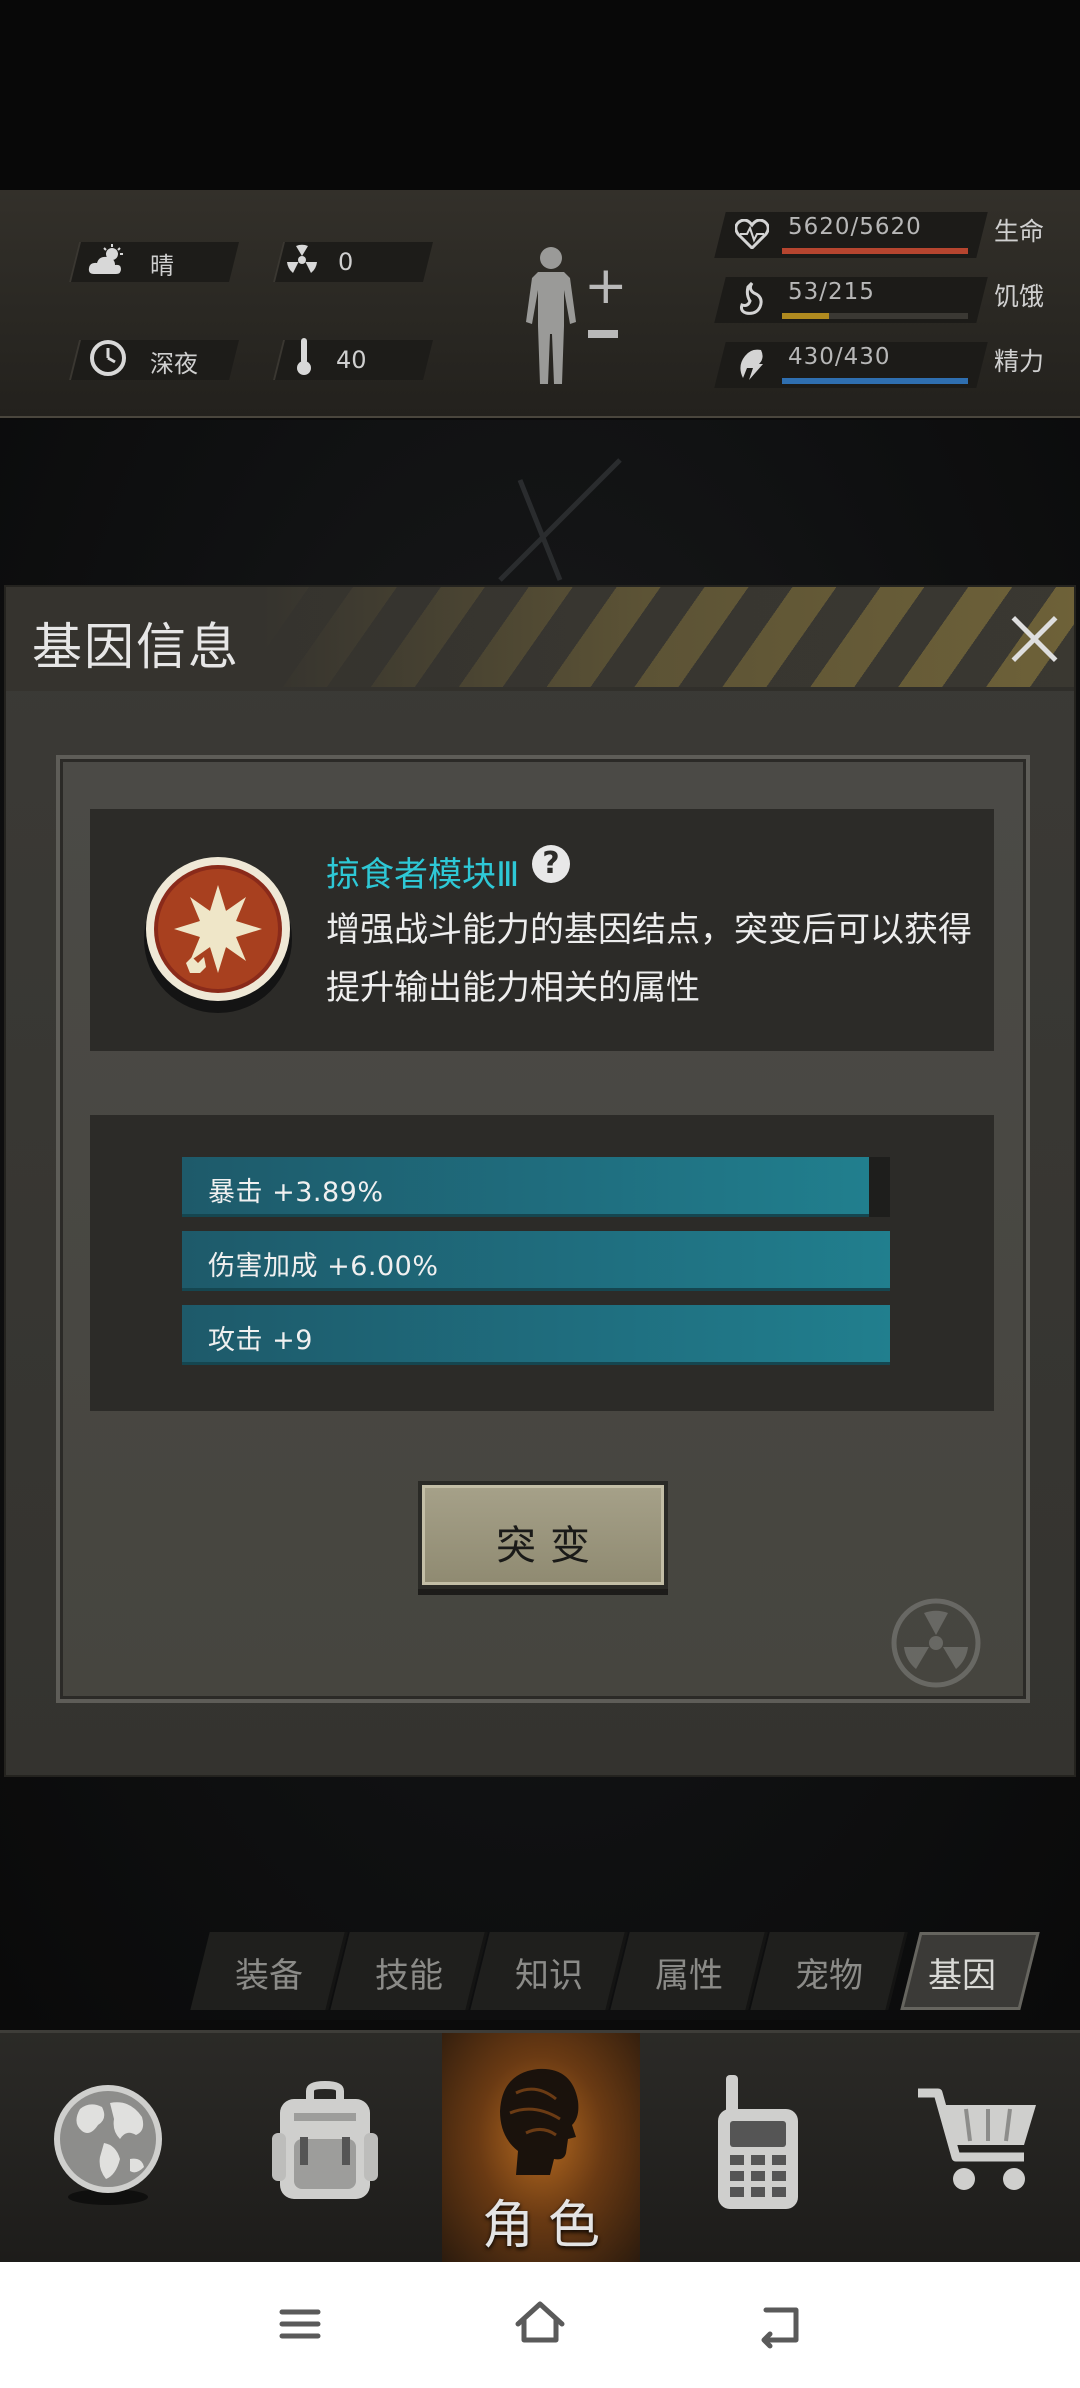 This screenshot has height=2388, width=1080. I want to click on attribute-text: 攻击 +9, so click(260, 1340).